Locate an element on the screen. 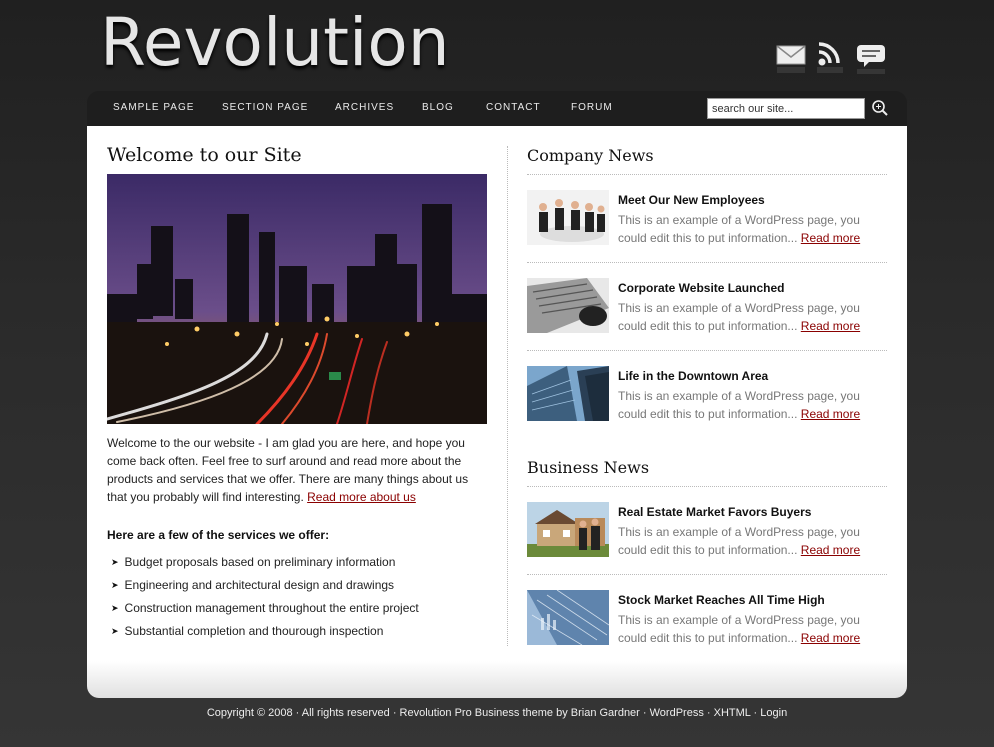 The height and width of the screenshot is (747, 994). laptop-thumbnail is located at coordinates (568, 305).